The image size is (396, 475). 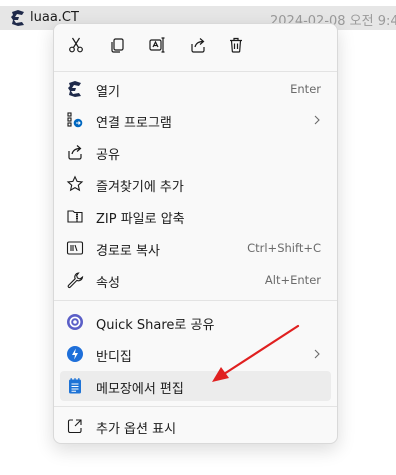 I want to click on context-menu-toolbar, so click(x=195, y=46).